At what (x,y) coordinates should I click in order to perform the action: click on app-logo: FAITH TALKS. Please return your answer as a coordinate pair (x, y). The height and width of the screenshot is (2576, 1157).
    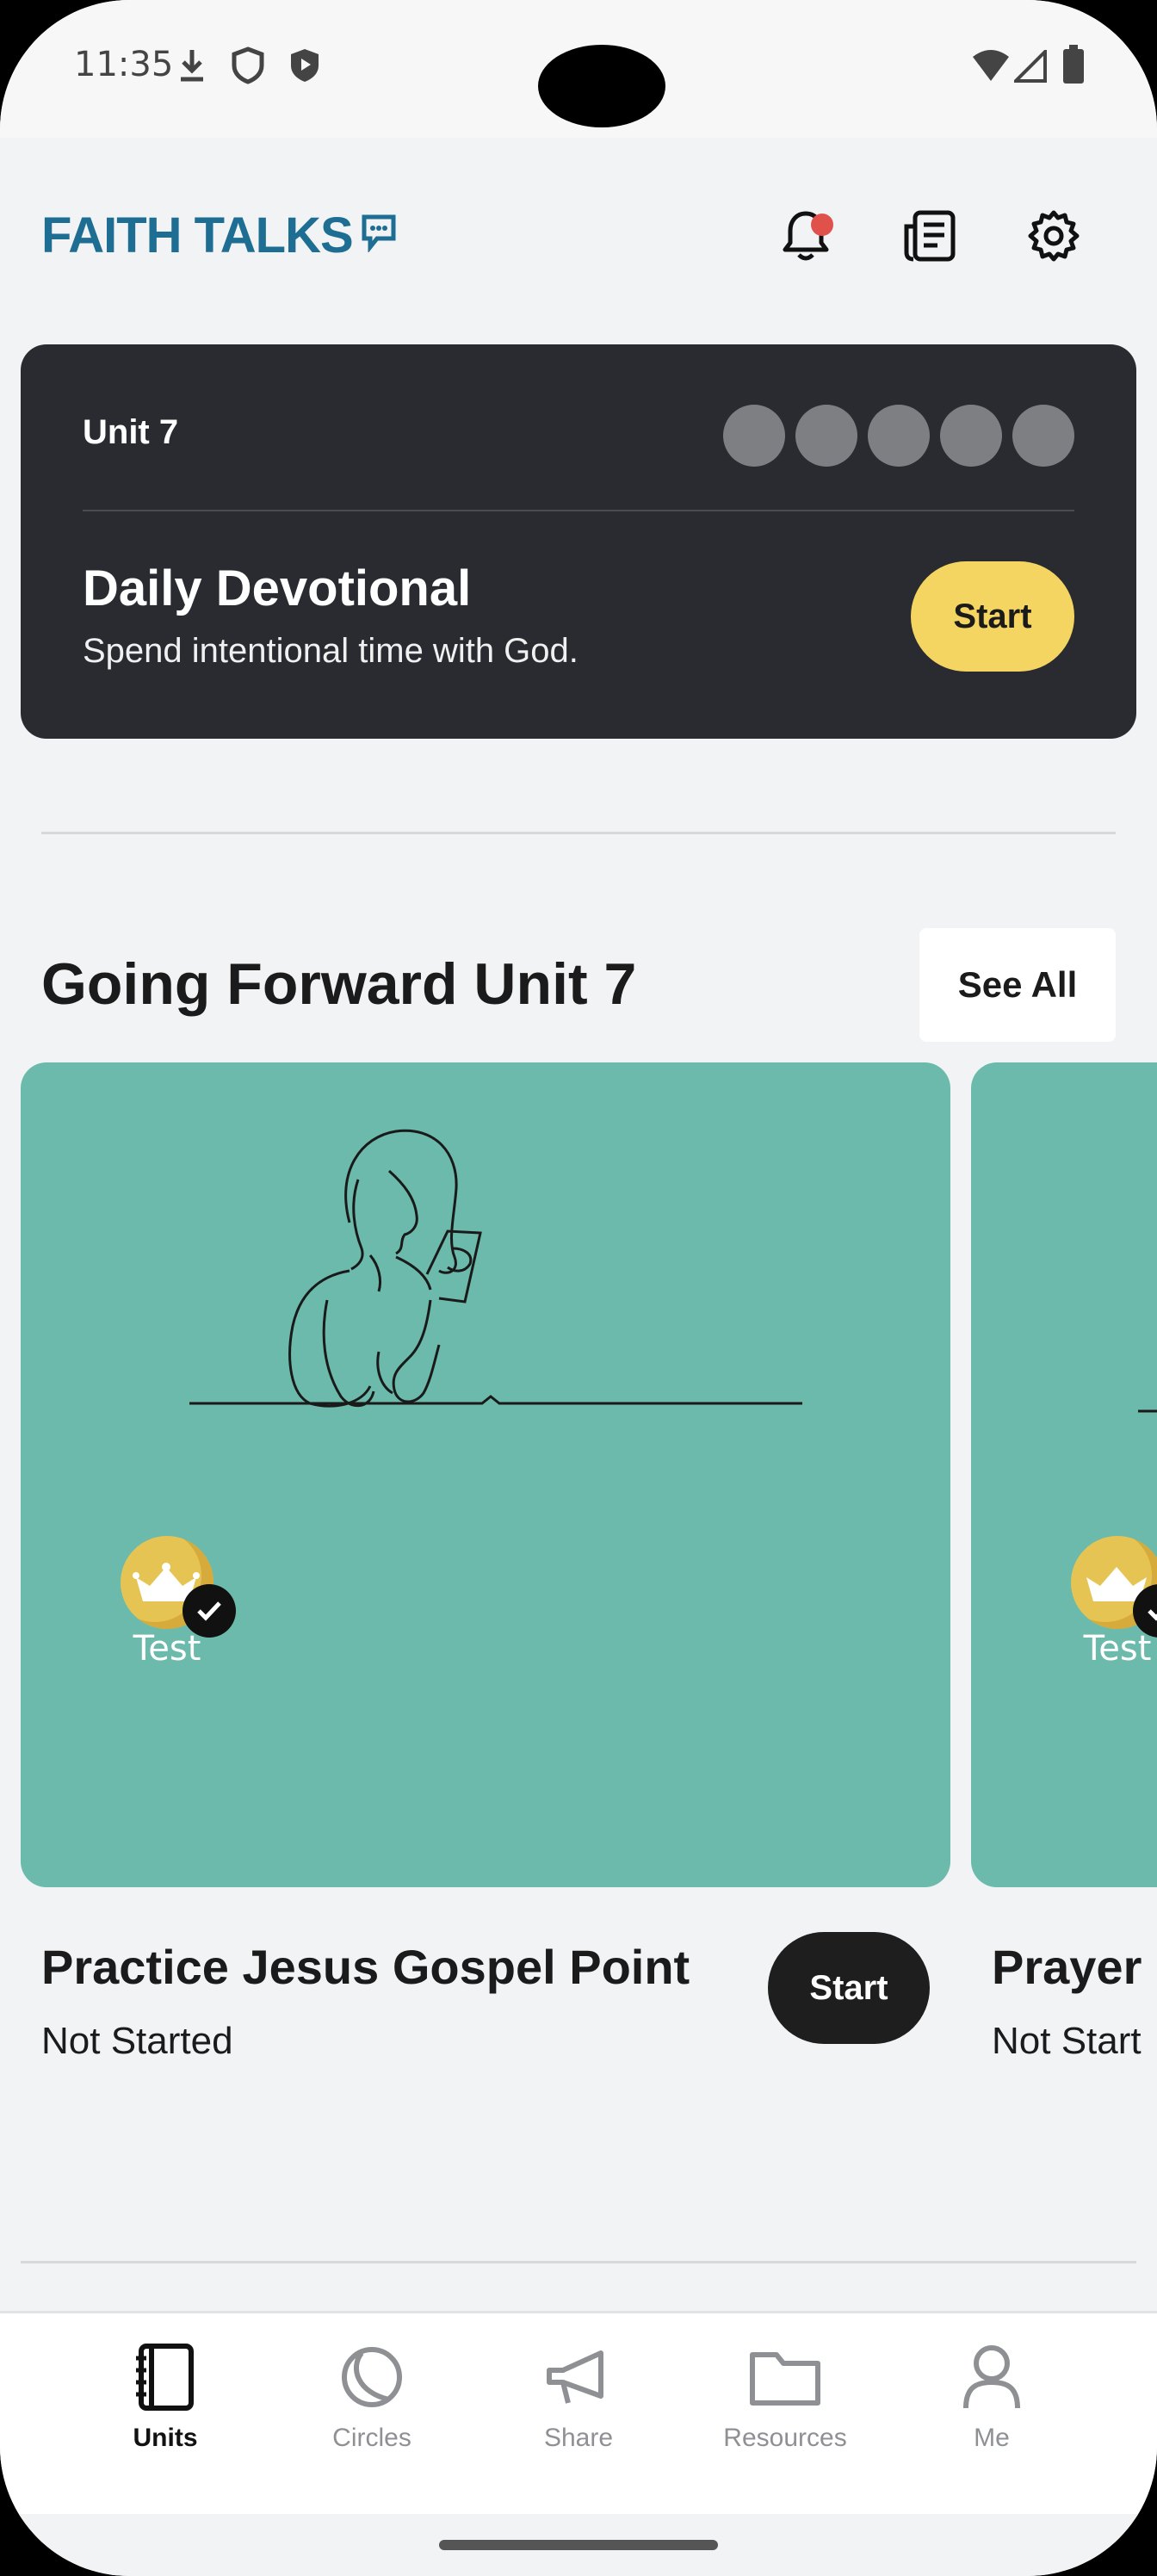
    Looking at the image, I should click on (219, 236).